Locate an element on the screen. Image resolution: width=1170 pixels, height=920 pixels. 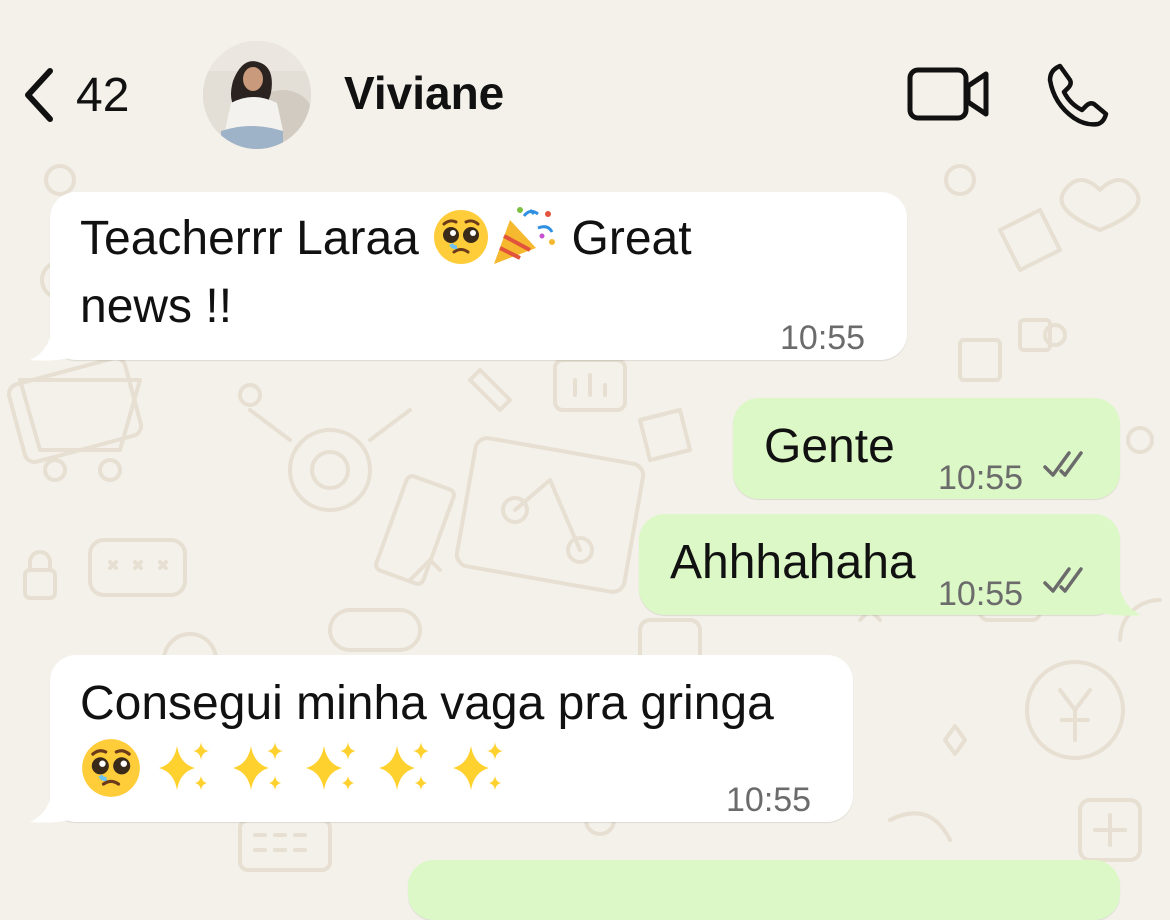
message-bubble-outgoing-partial is located at coordinates (764, 890).